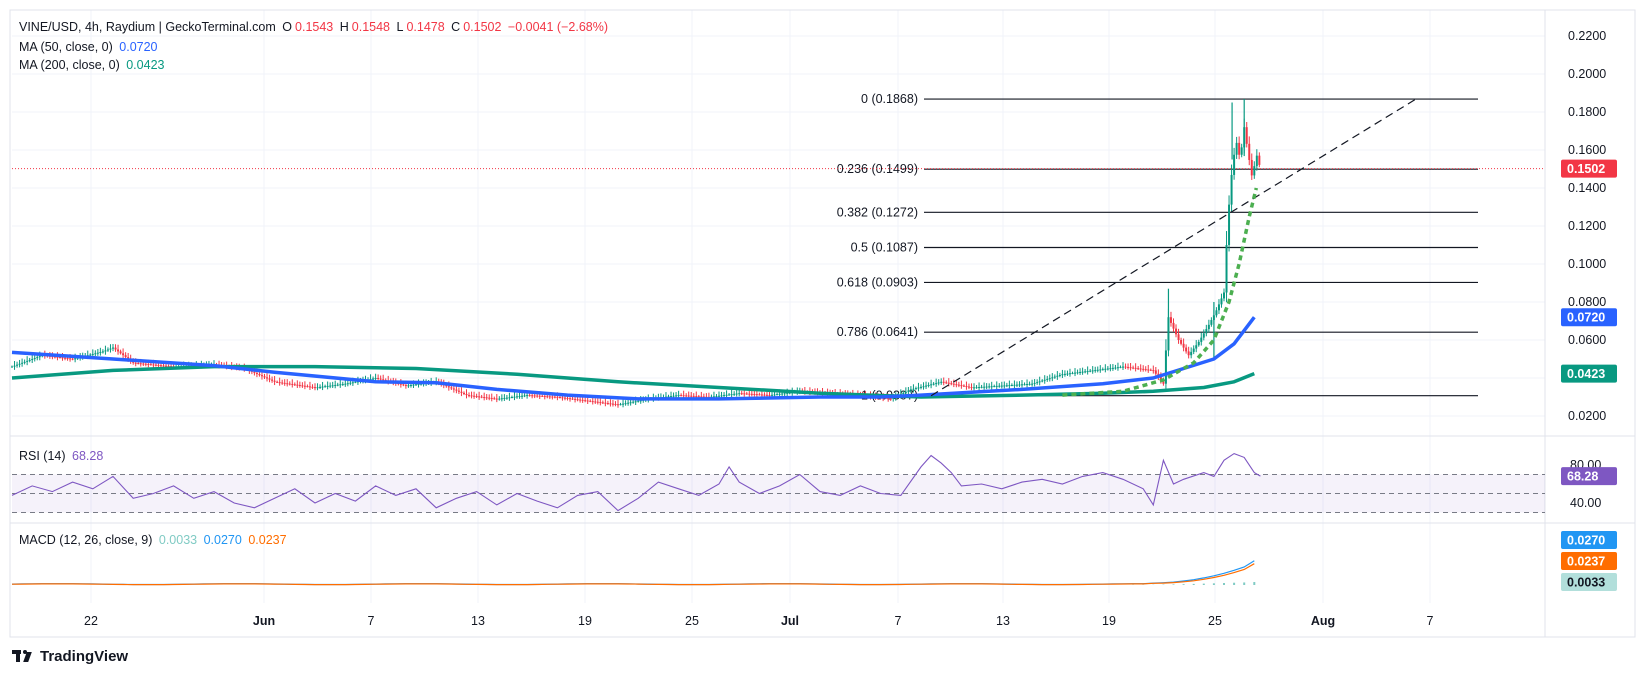 The image size is (1637, 676). Describe the element at coordinates (778, 482) in the screenshot. I see `rsi-pane` at that location.